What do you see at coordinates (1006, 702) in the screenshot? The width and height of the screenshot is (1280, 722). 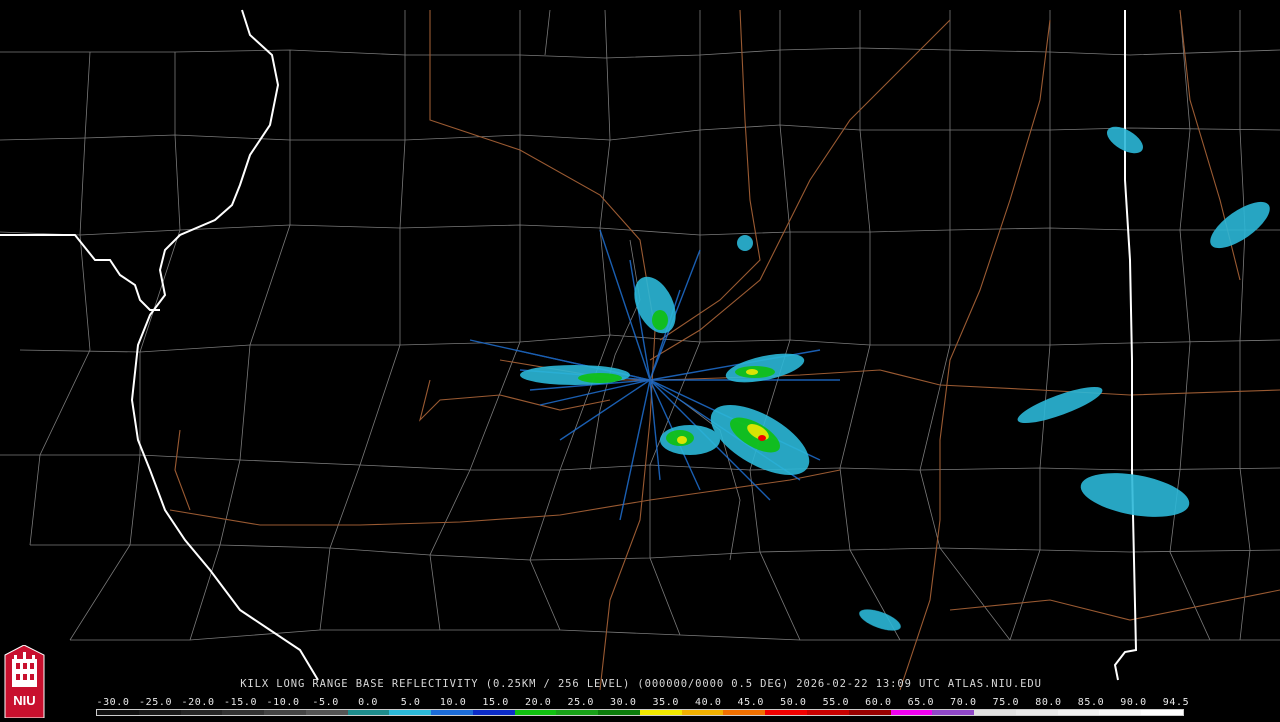 I see `colorbar-tick-label: 75.0` at bounding box center [1006, 702].